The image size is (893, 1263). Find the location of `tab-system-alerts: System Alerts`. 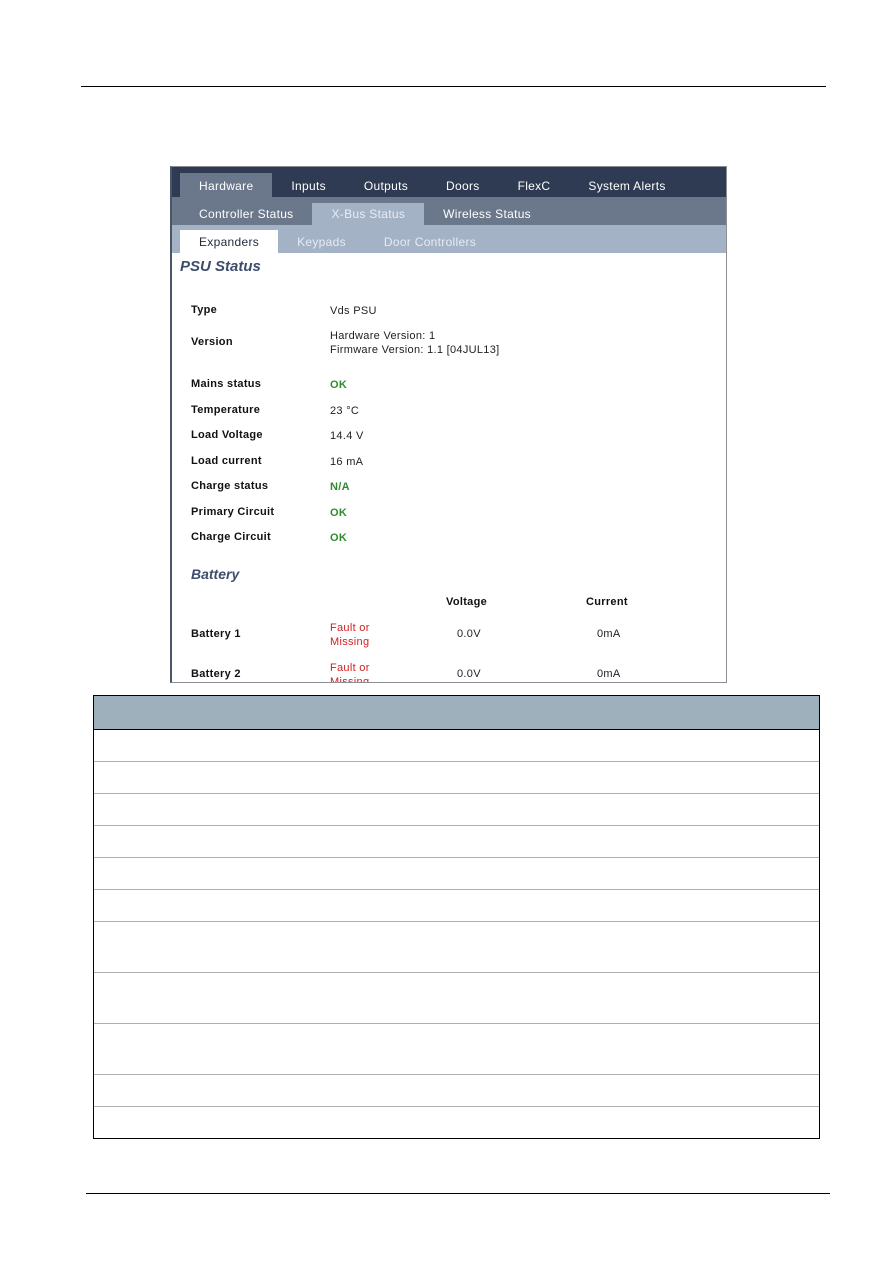

tab-system-alerts: System Alerts is located at coordinates (626, 185).